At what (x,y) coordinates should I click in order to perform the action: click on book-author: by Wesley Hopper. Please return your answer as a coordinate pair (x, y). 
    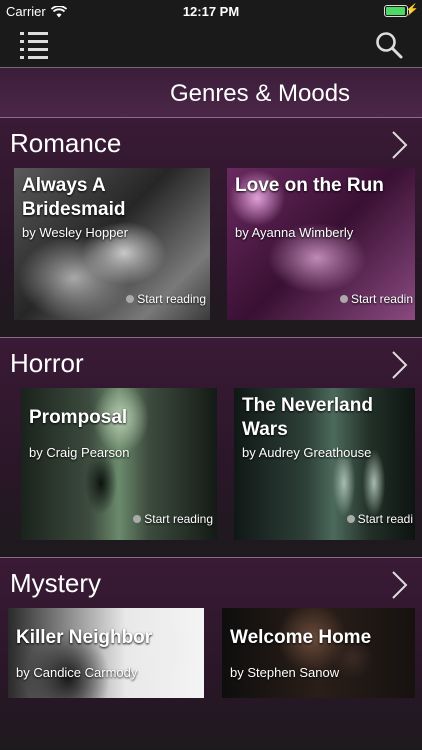
    Looking at the image, I should click on (75, 232).